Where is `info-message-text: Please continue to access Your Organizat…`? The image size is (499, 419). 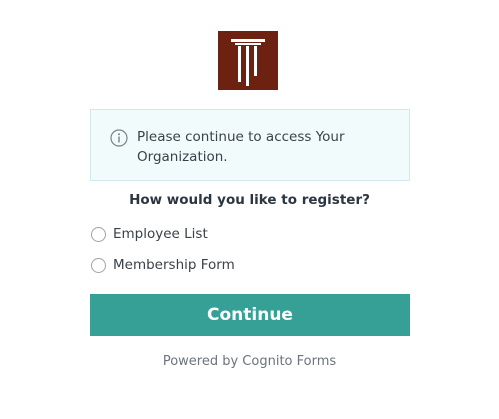
info-message-text: Please continue to access Your Organizat… is located at coordinates (241, 147).